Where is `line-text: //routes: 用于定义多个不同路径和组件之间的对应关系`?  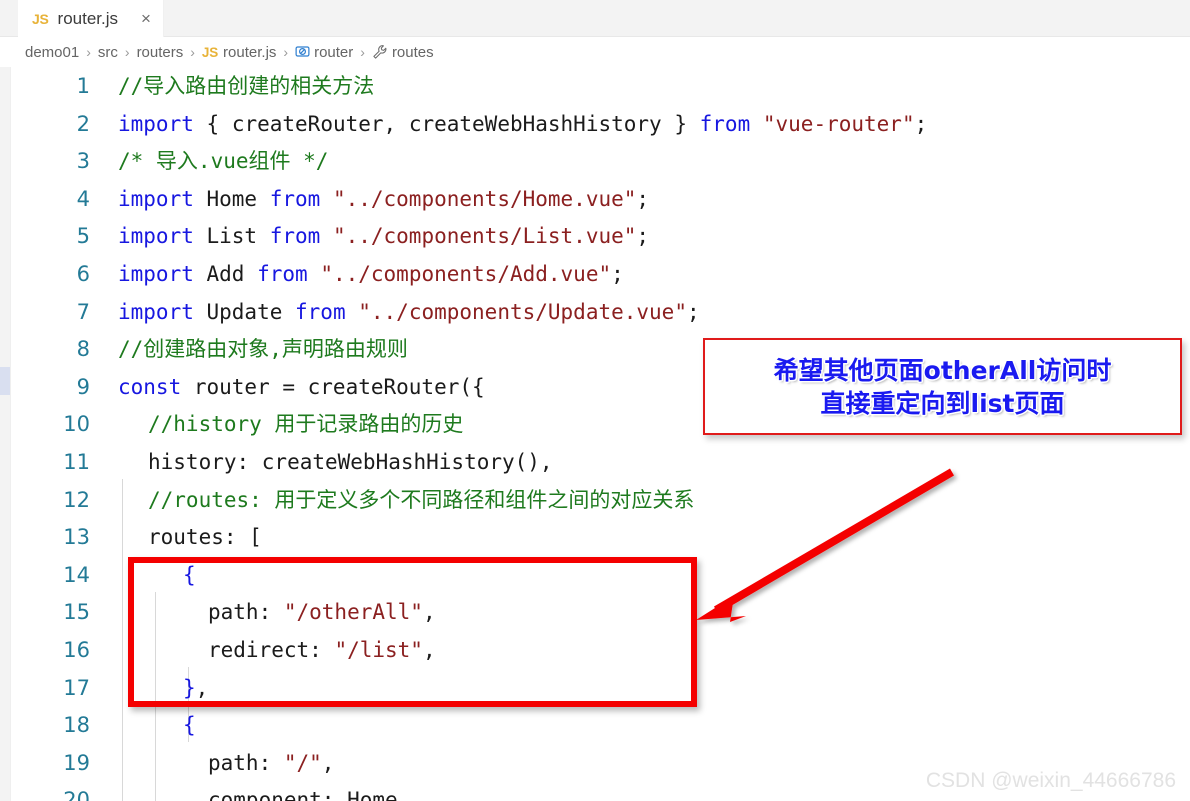
line-text: //routes: 用于定义多个不同路径和组件之间的对应关系 is located at coordinates (421, 501).